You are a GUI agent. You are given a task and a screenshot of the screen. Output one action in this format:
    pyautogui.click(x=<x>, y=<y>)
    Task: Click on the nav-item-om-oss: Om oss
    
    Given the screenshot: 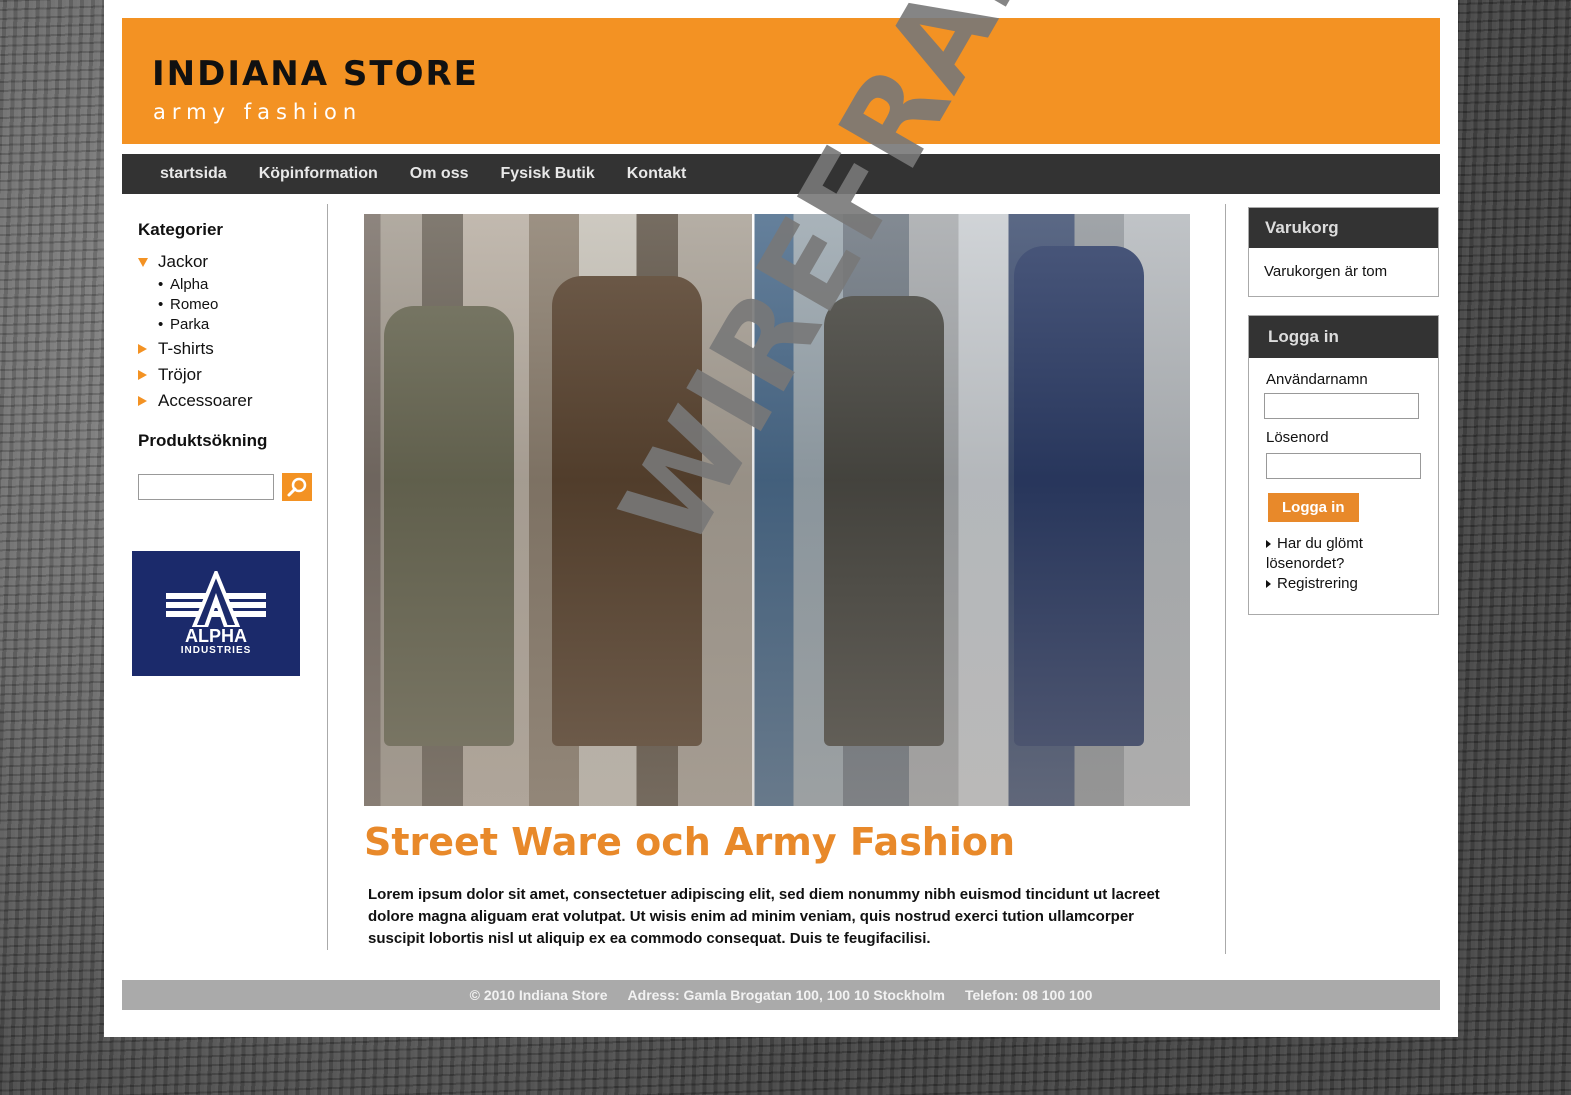 What is the action you would take?
    pyautogui.click(x=439, y=174)
    